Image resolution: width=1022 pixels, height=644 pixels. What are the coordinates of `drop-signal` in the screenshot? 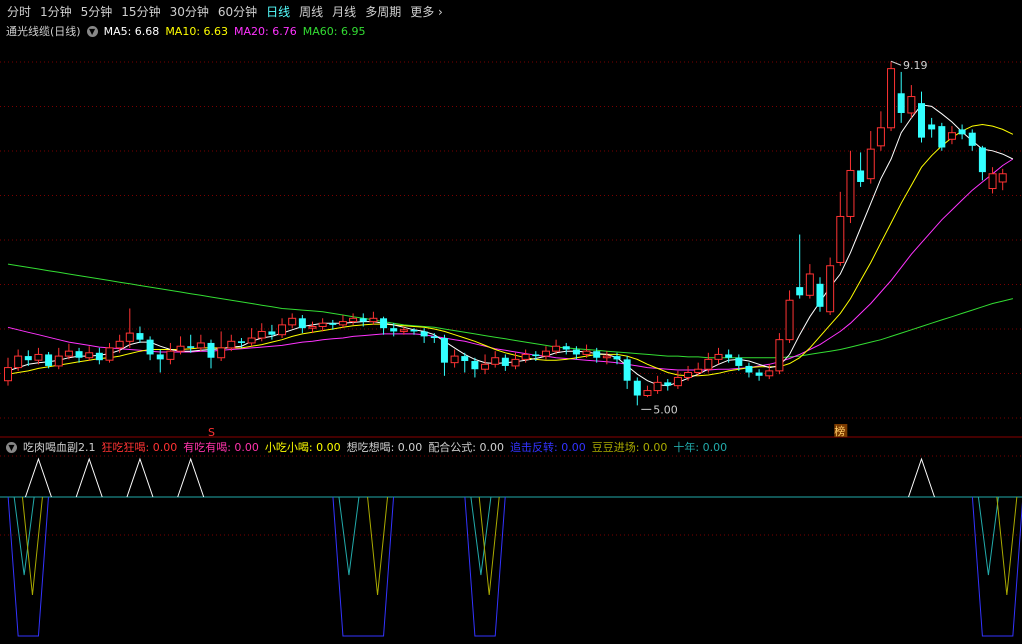 It's located at (28, 566).